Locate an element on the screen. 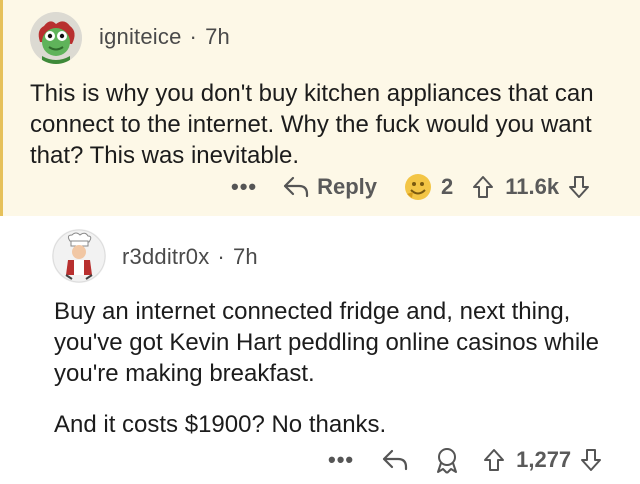 This screenshot has height=484, width=640. username: r3dditr0x is located at coordinates (165, 256).